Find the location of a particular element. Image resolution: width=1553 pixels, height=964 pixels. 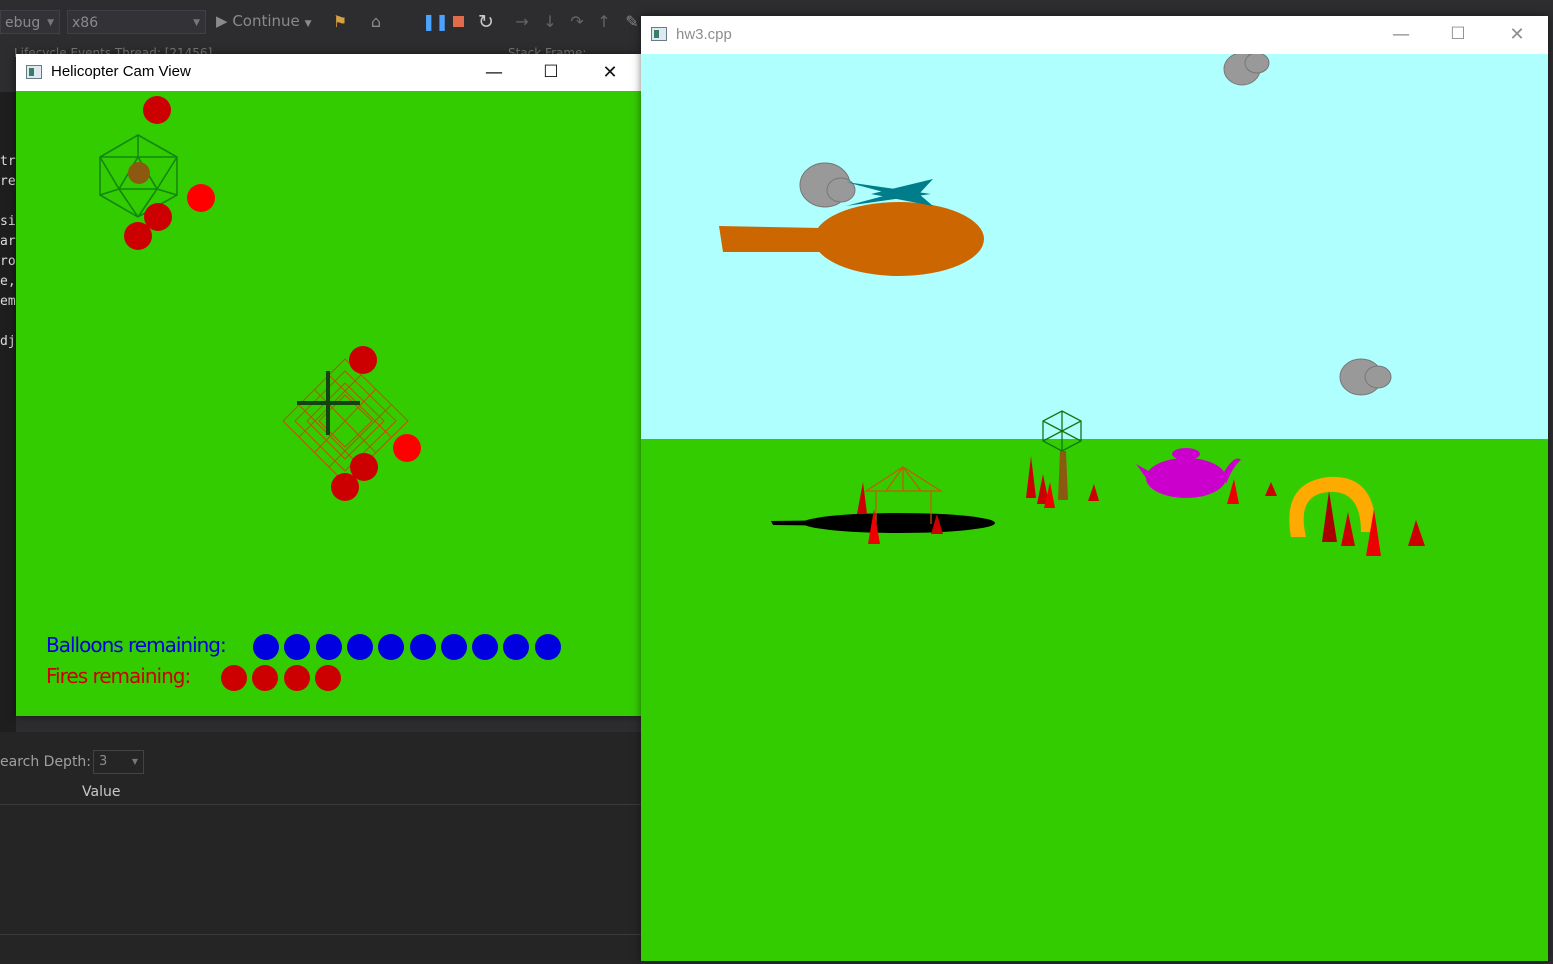

gazebo-wireframe is located at coordinates (345, 421).